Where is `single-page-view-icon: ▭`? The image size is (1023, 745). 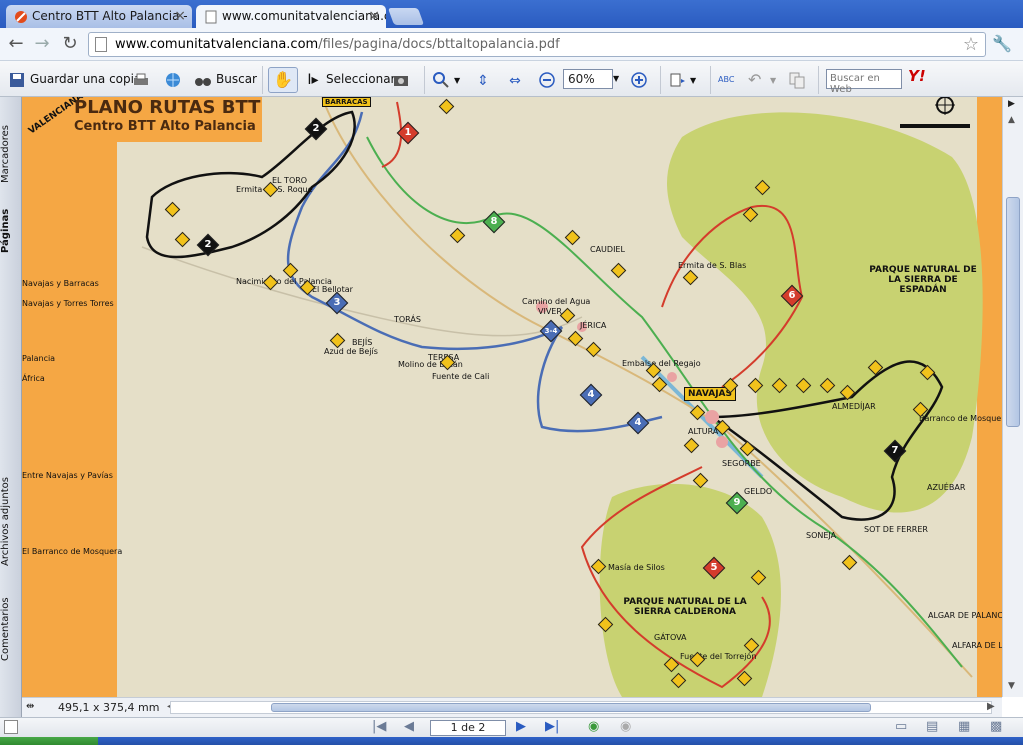 single-page-view-icon: ▭ is located at coordinates (901, 726).